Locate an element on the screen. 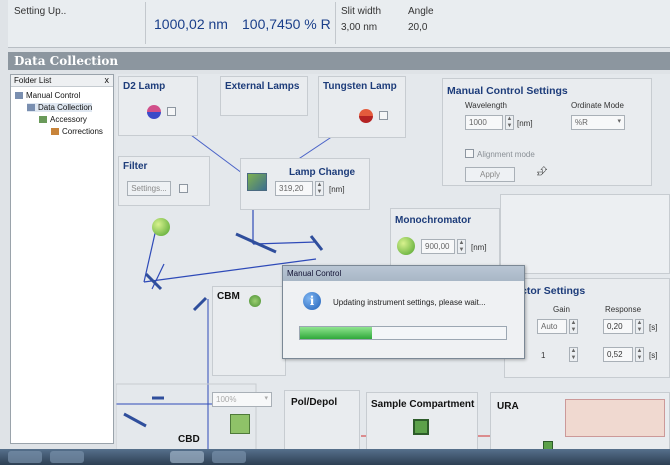  tungsten-lamp-panel: Tungsten Lamp is located at coordinates (362, 107).